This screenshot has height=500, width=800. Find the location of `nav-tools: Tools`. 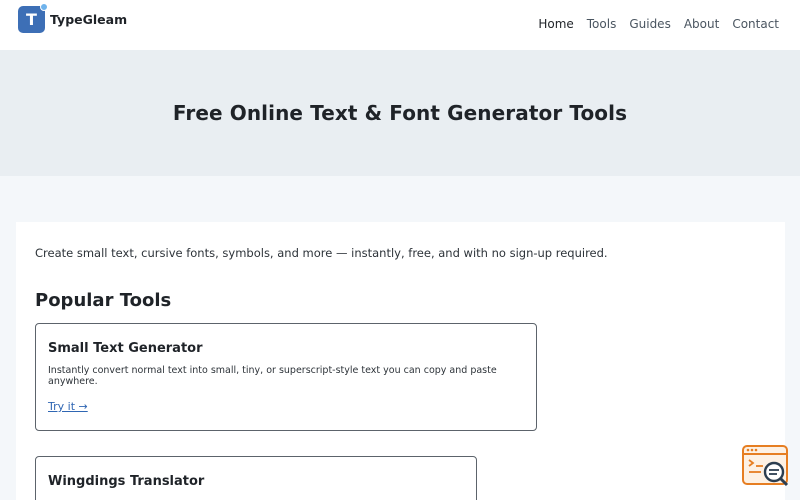

nav-tools: Tools is located at coordinates (602, 24).